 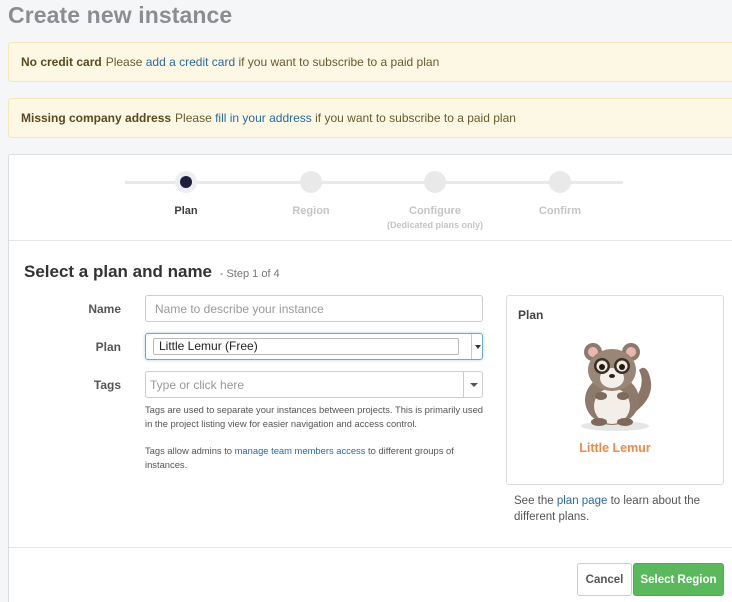 What do you see at coordinates (582, 501) in the screenshot?
I see `plan-page-link: plan page` at bounding box center [582, 501].